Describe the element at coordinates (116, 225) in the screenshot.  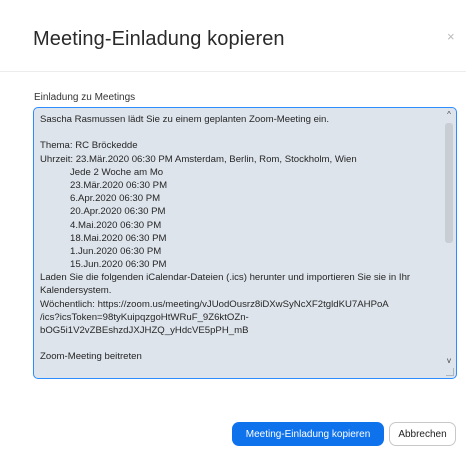
I see `invitation-line: 4.Mai.2020 06:30 PM` at that location.